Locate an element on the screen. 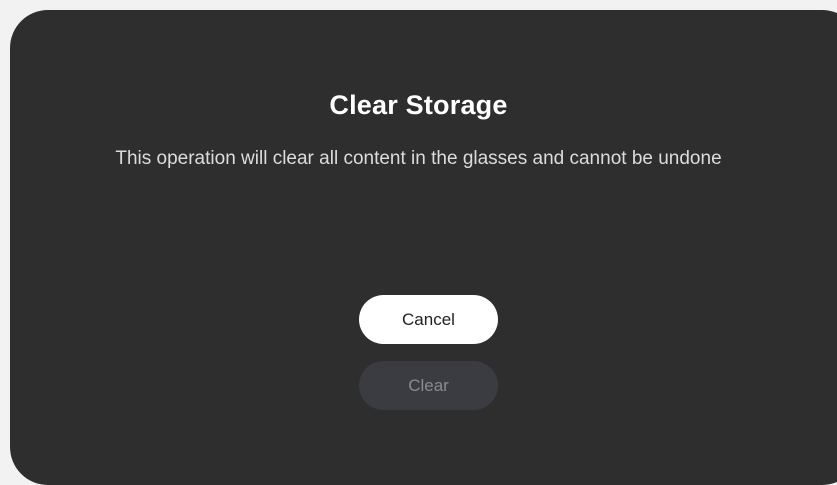  dialog-title: Clear Storage is located at coordinates (418, 105).